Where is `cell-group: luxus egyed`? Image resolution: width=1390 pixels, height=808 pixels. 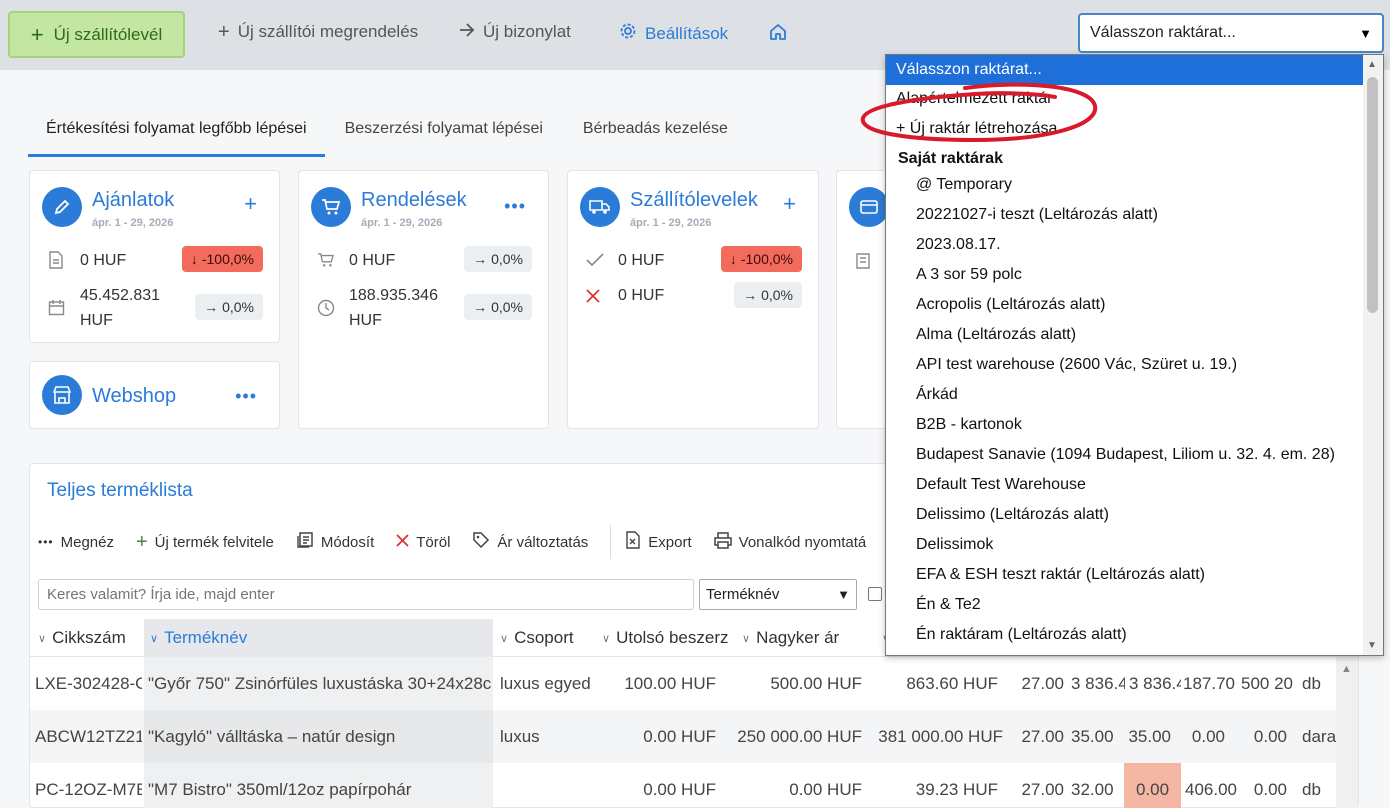
cell-group: luxus egyed is located at coordinates (545, 683).